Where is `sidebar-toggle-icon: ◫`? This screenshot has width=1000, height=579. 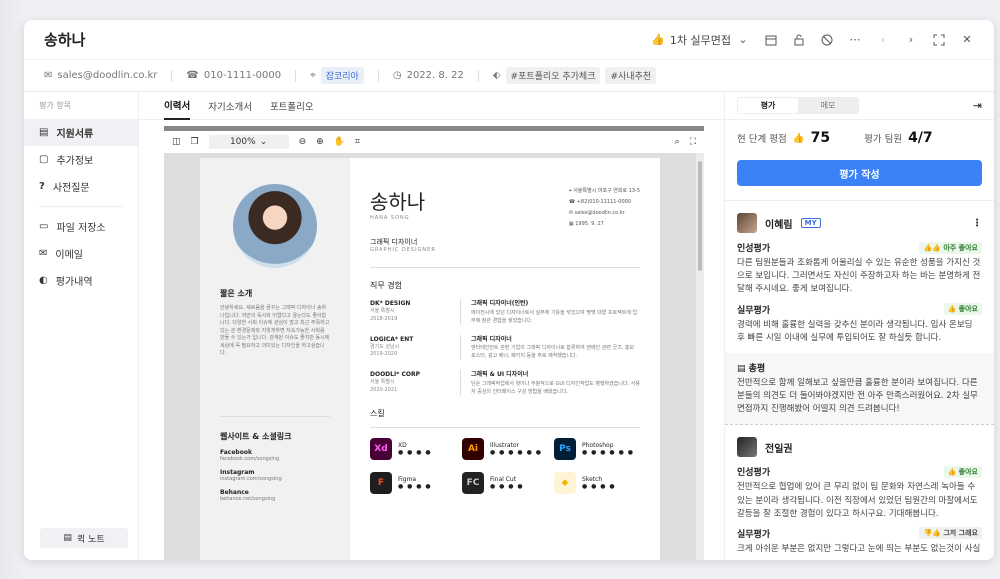 sidebar-toggle-icon: ◫ is located at coordinates (176, 142).